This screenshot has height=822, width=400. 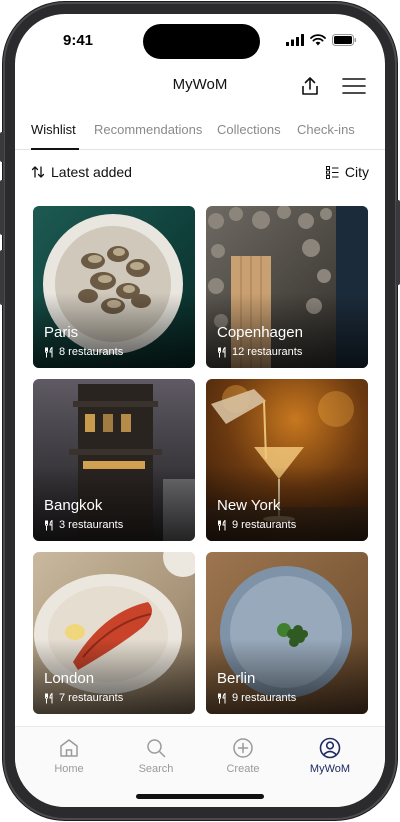 What do you see at coordinates (201, 41) in the screenshot?
I see `dynamic-island` at bounding box center [201, 41].